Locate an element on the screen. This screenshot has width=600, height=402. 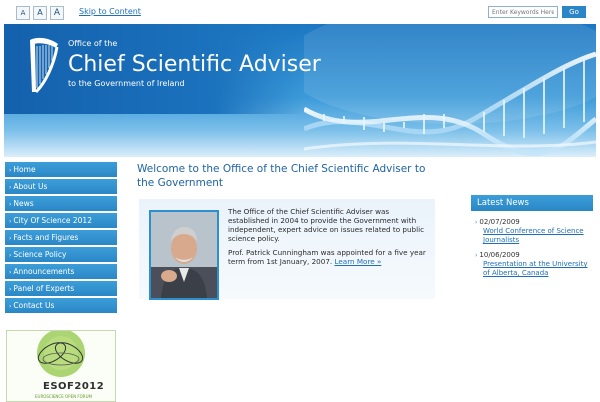
nav-item-science-policy: › Science Policy is located at coordinates (61, 254).